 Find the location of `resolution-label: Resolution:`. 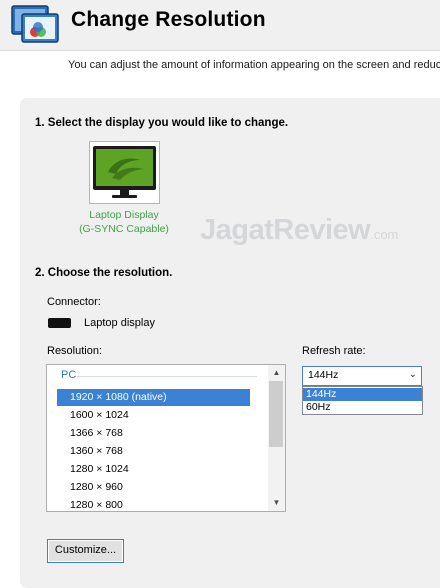

resolution-label: Resolution: is located at coordinates (75, 351).